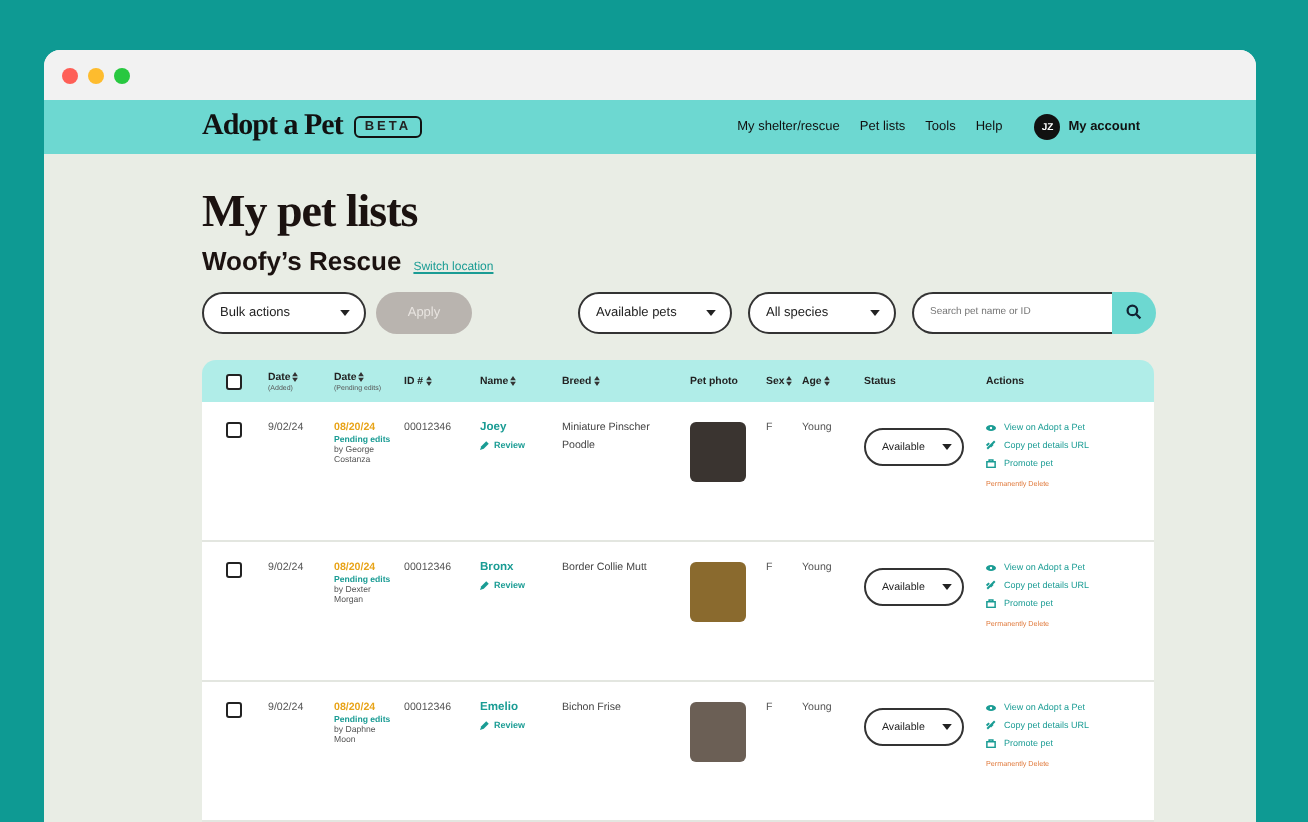 This screenshot has height=822, width=1308. Describe the element at coordinates (70, 75) in the screenshot. I see `close-icon` at that location.